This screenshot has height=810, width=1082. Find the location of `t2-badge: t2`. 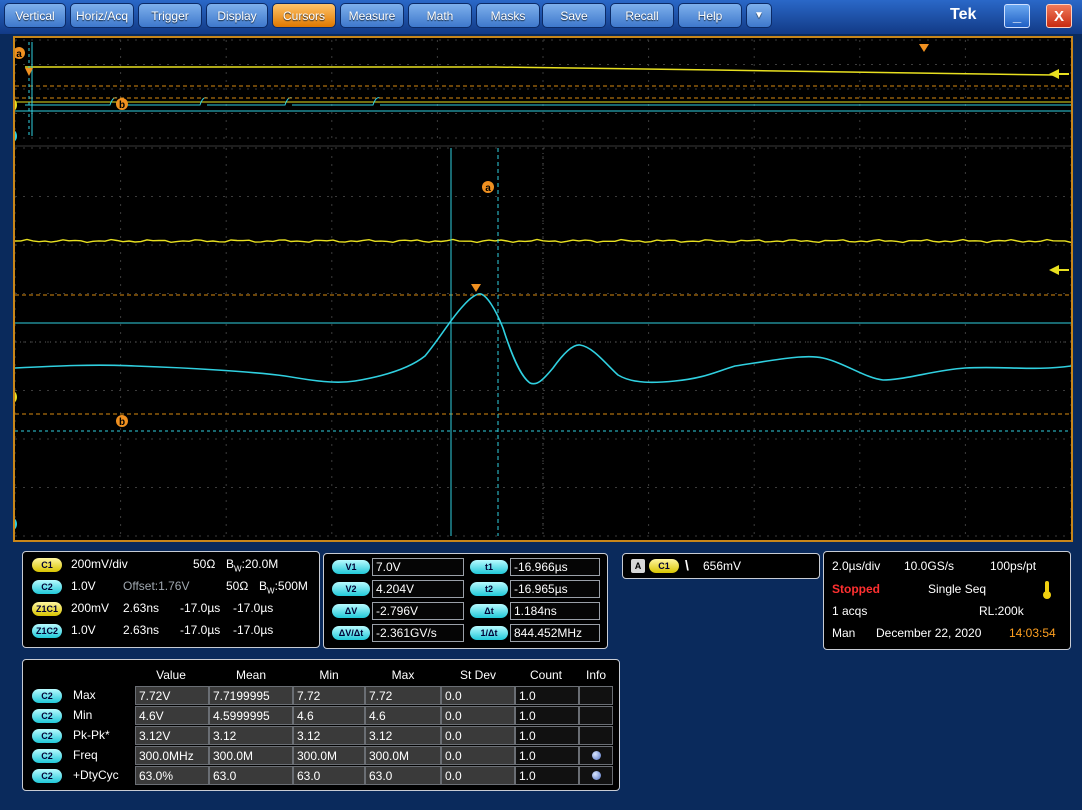

t2-badge: t2 is located at coordinates (489, 589).